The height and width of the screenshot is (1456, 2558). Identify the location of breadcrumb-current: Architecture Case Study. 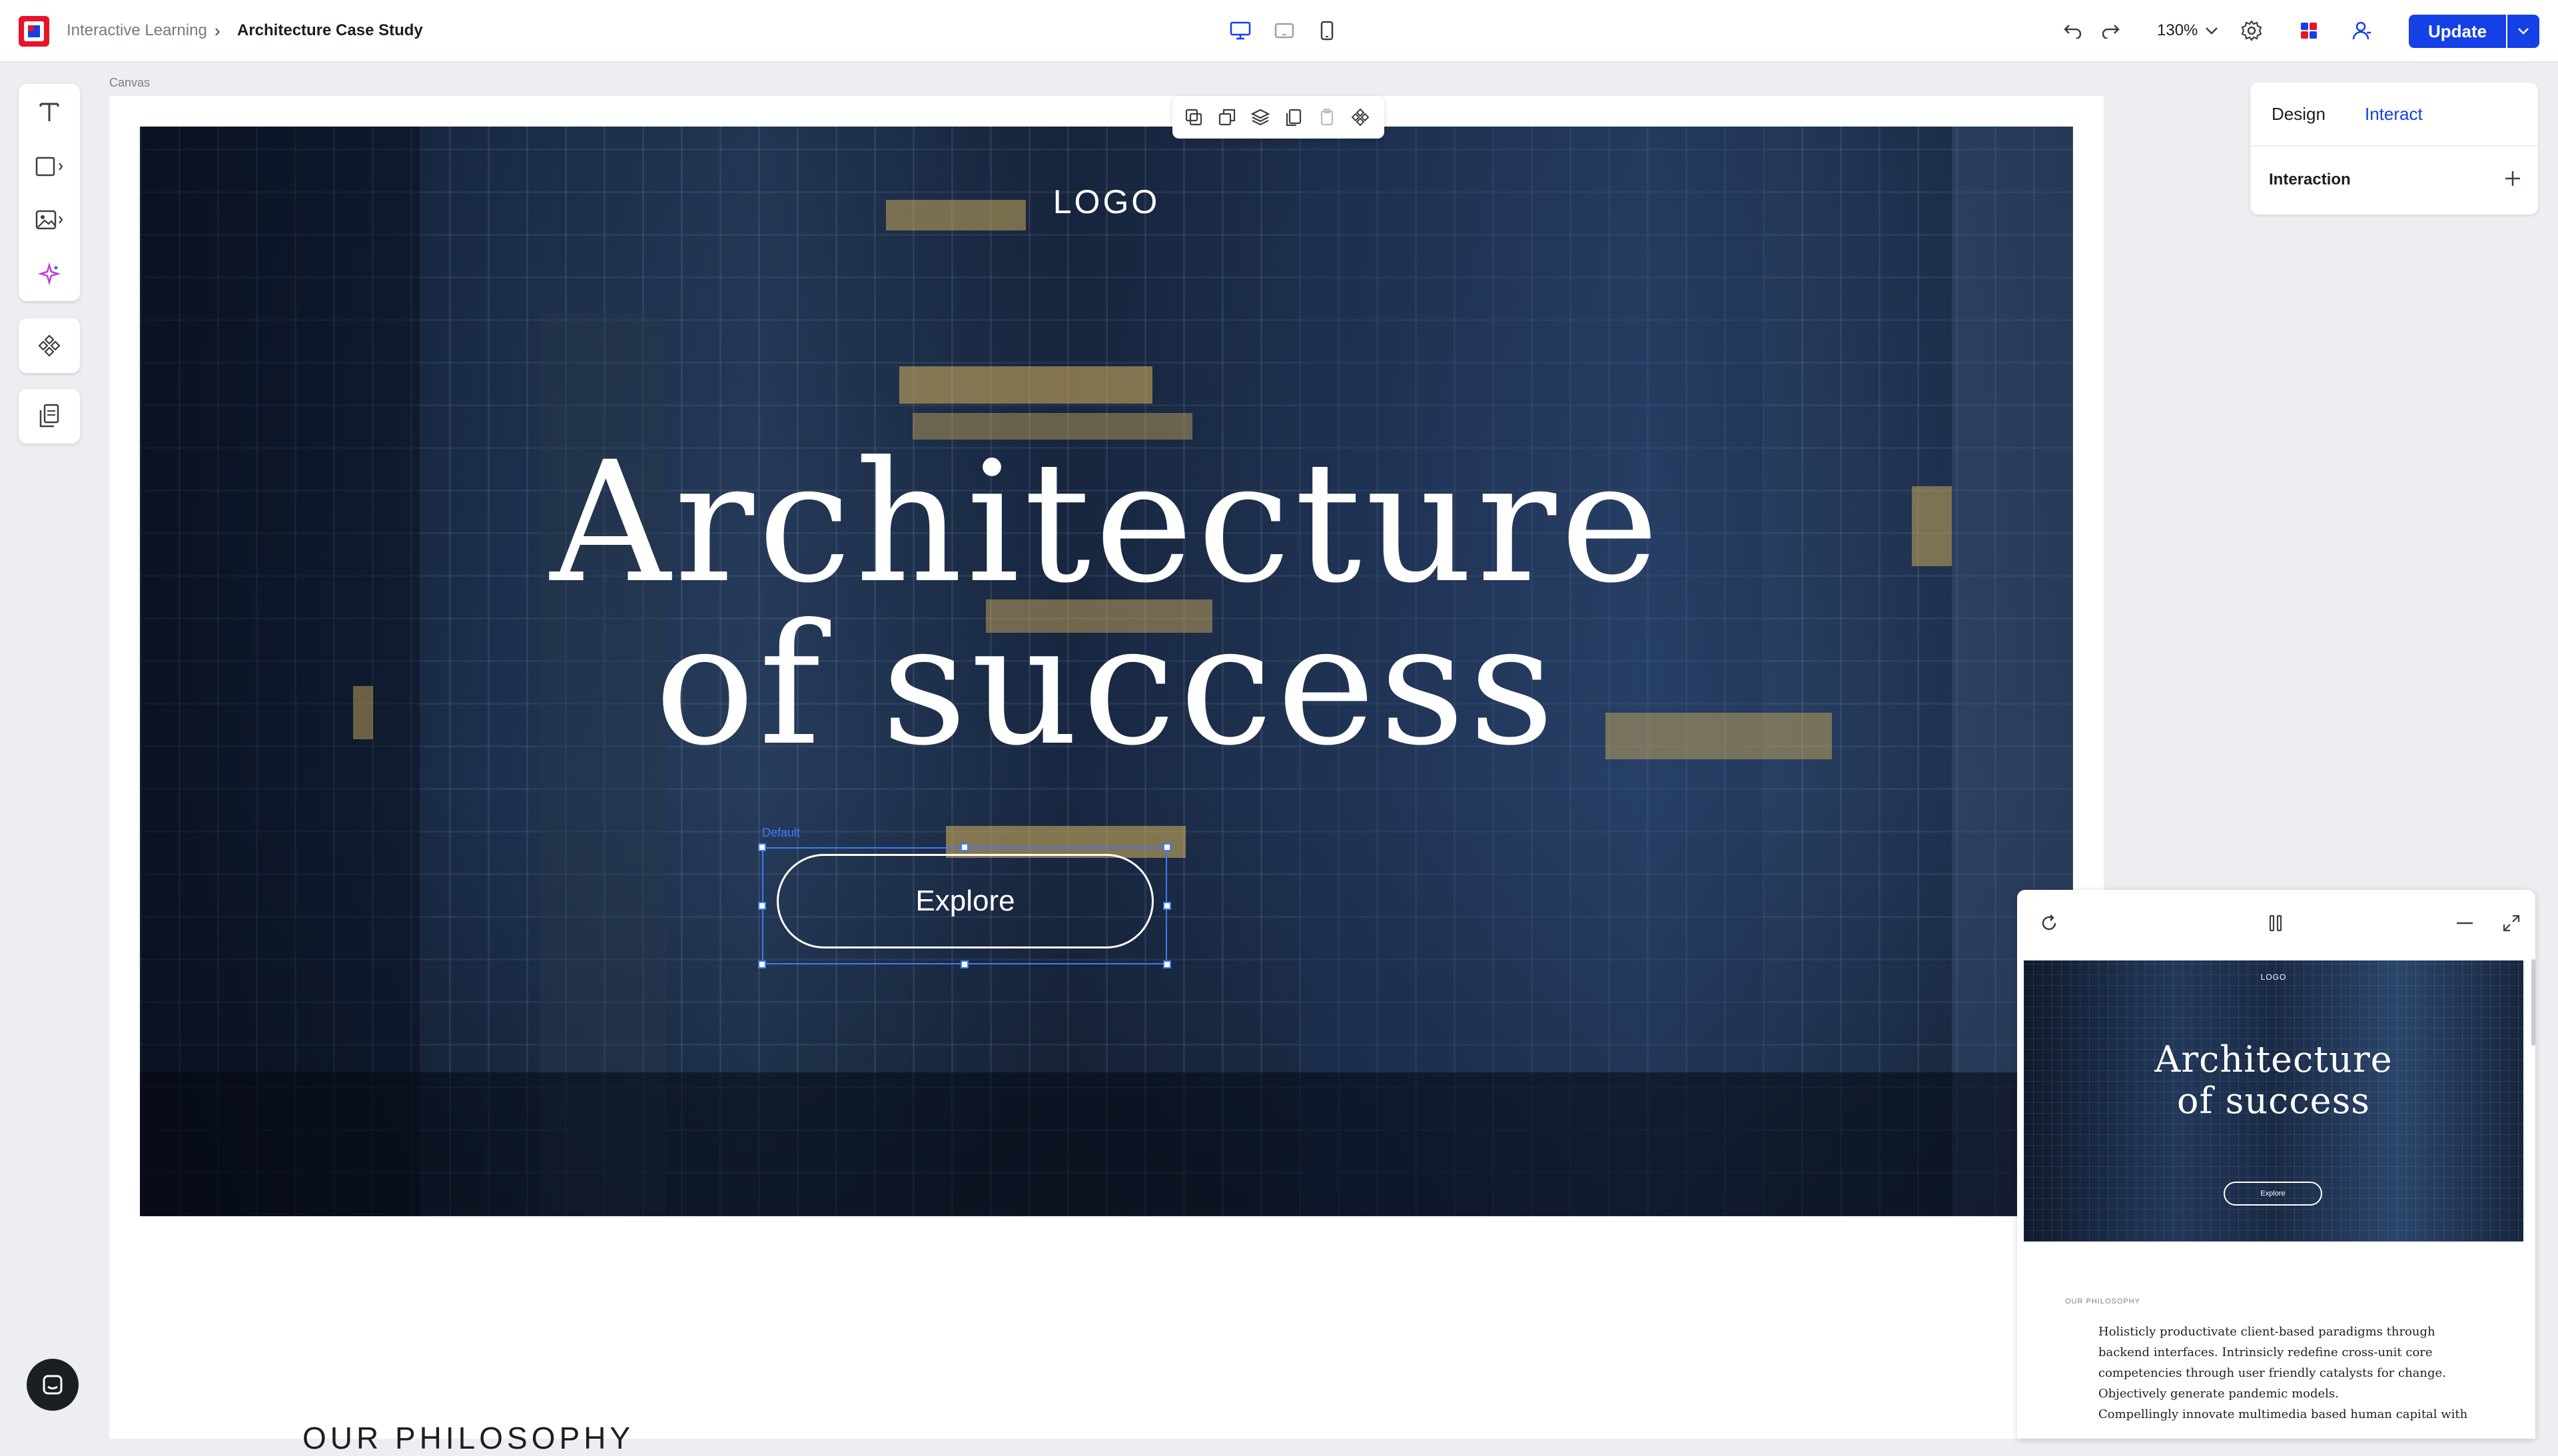
(330, 30).